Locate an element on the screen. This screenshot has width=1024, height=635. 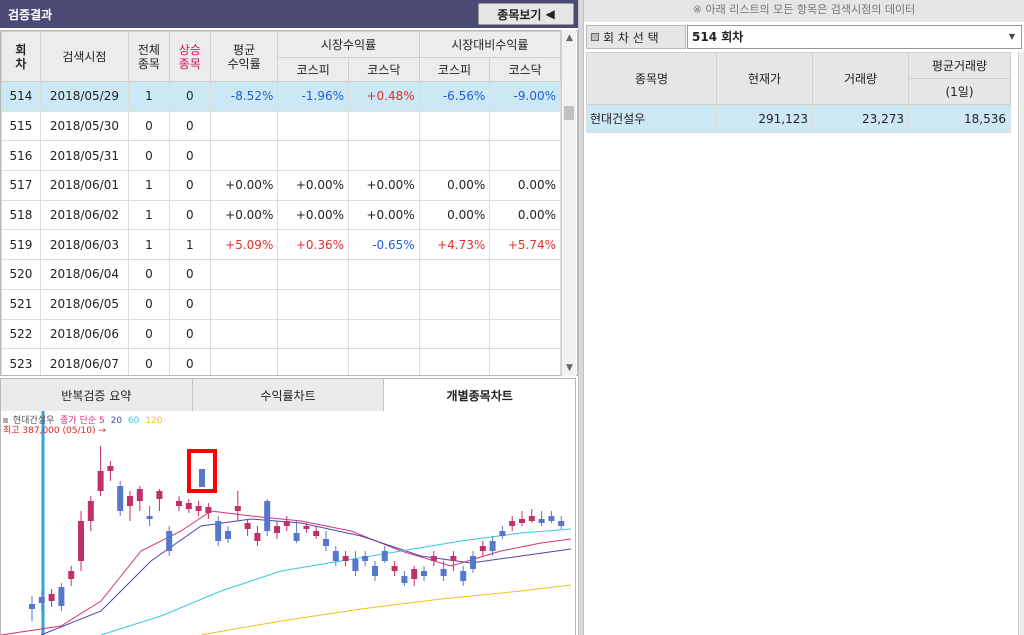
table-row: 현대건설우 291,123 23,273 18,536 is located at coordinates (798, 118).